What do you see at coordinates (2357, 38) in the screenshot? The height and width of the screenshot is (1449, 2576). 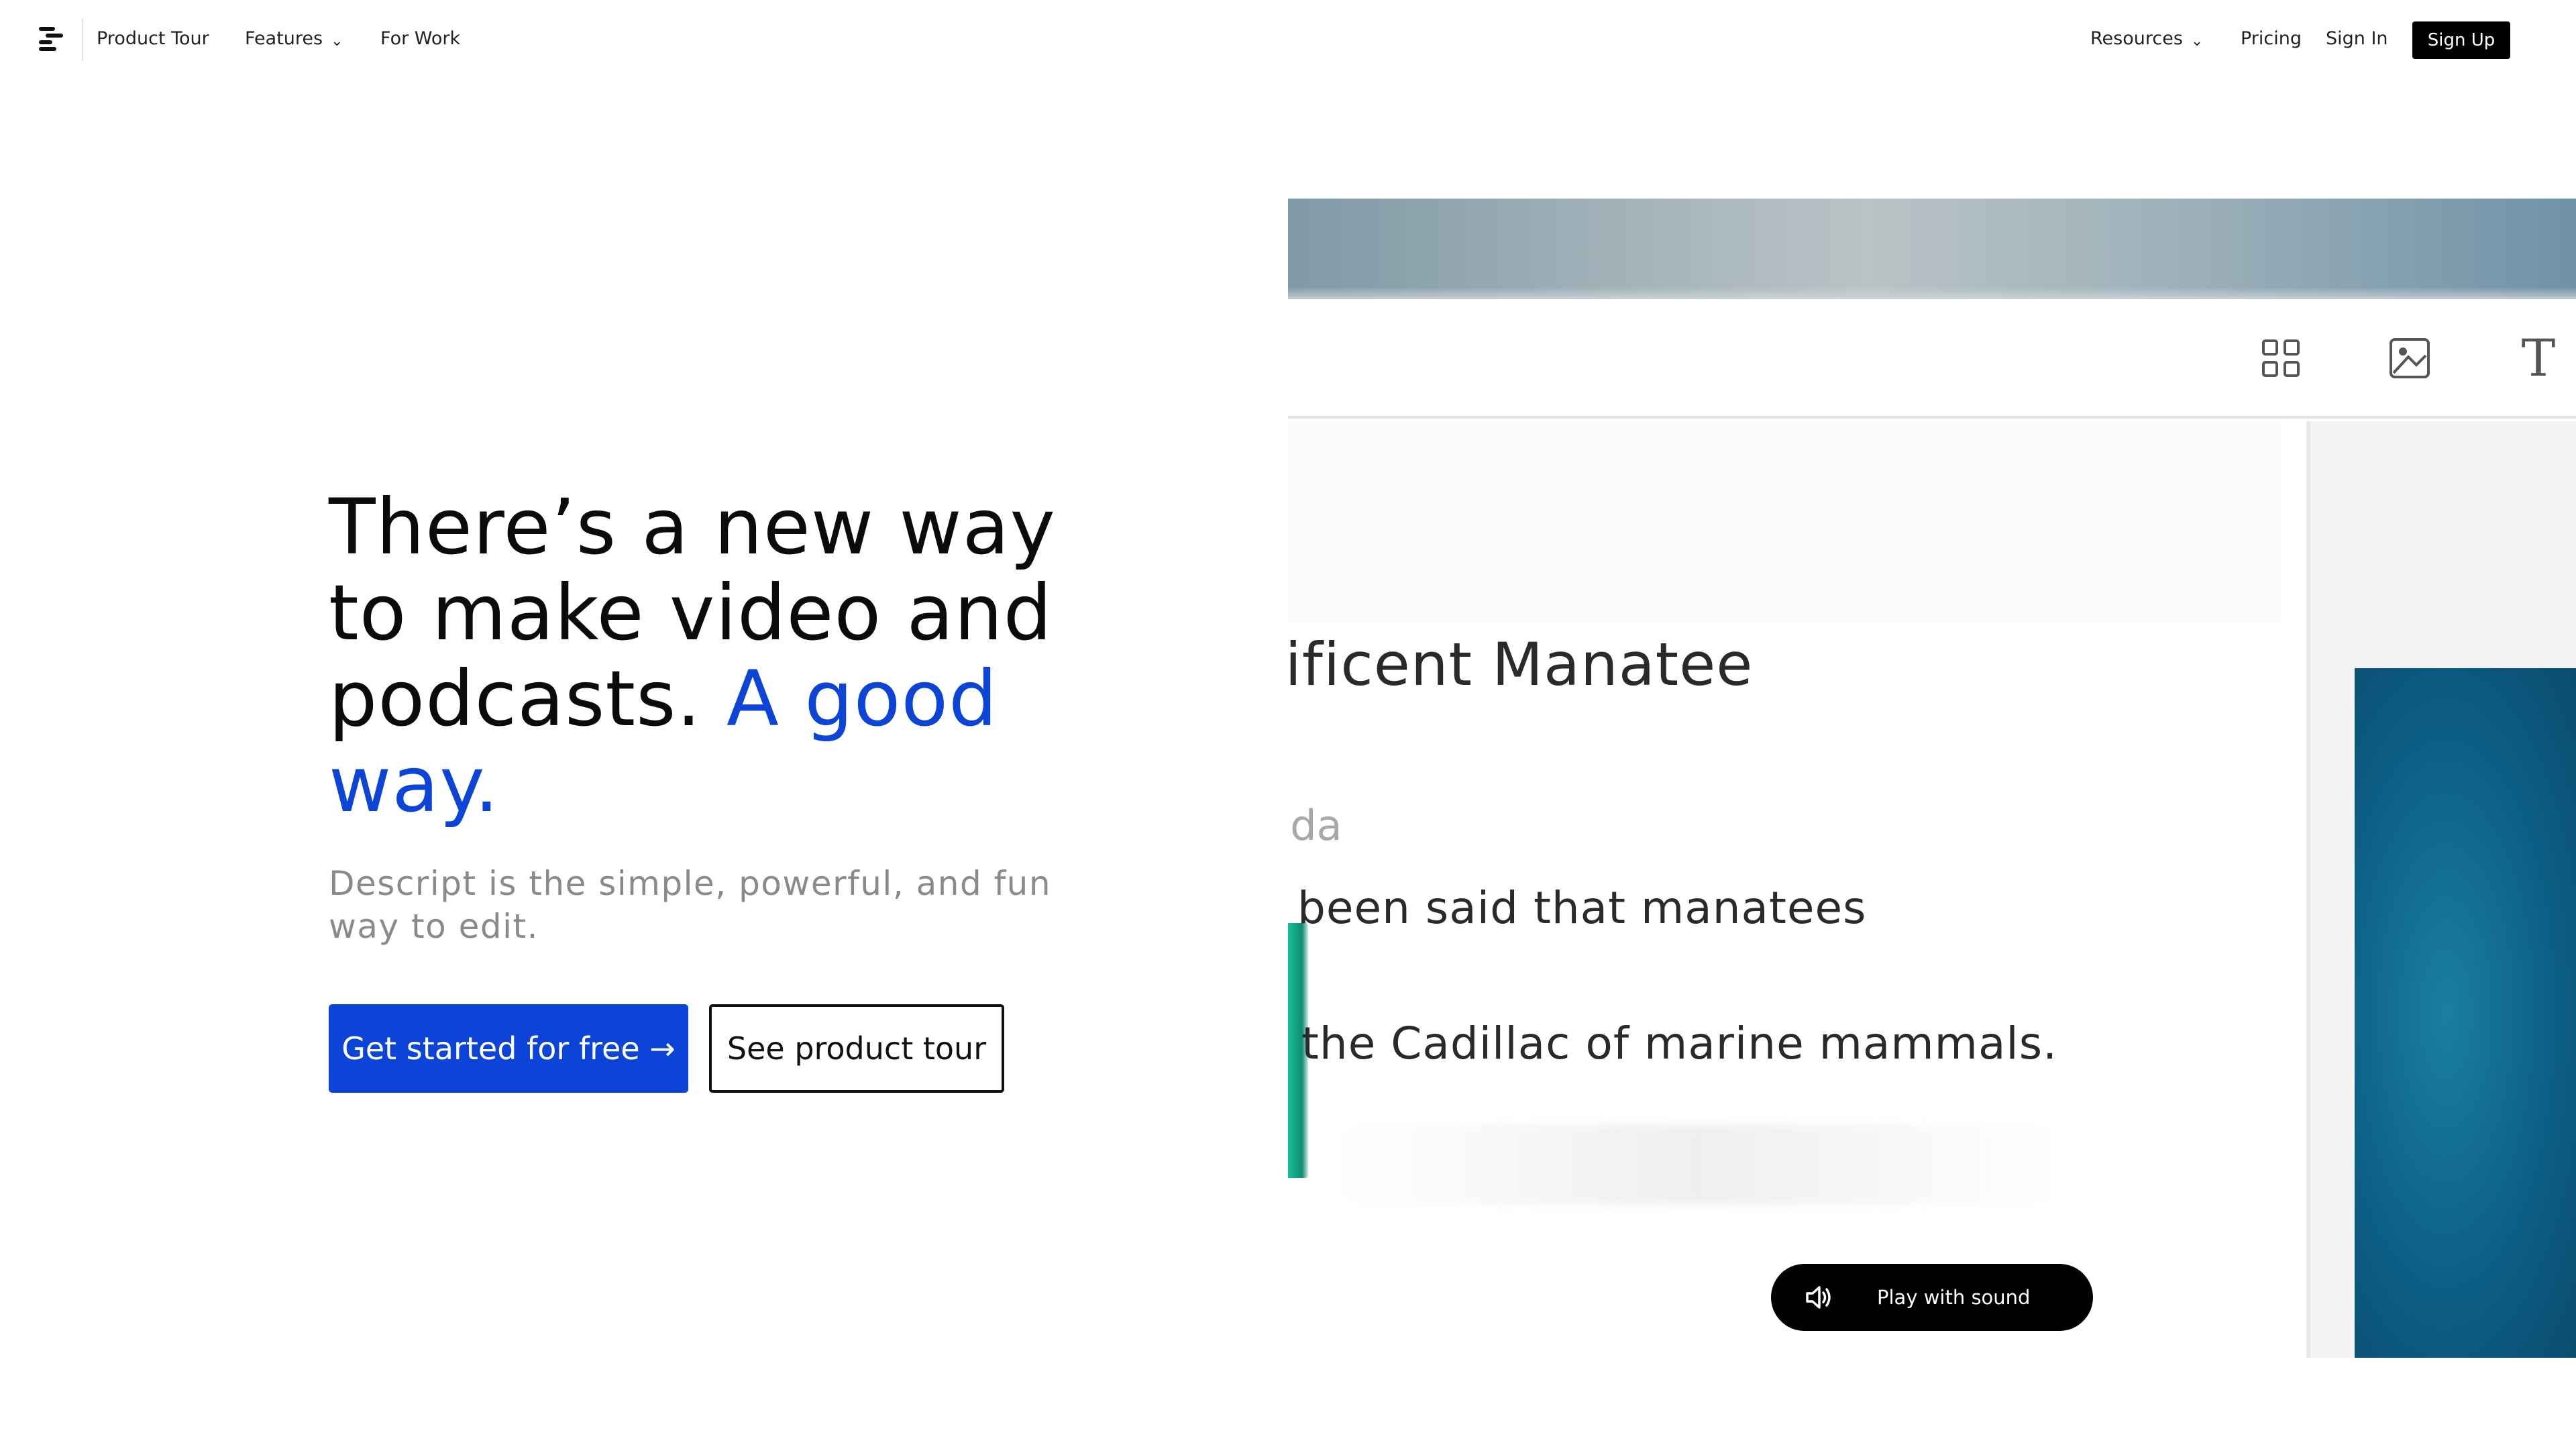 I see `nav-link-sign-in: Sign In` at bounding box center [2357, 38].